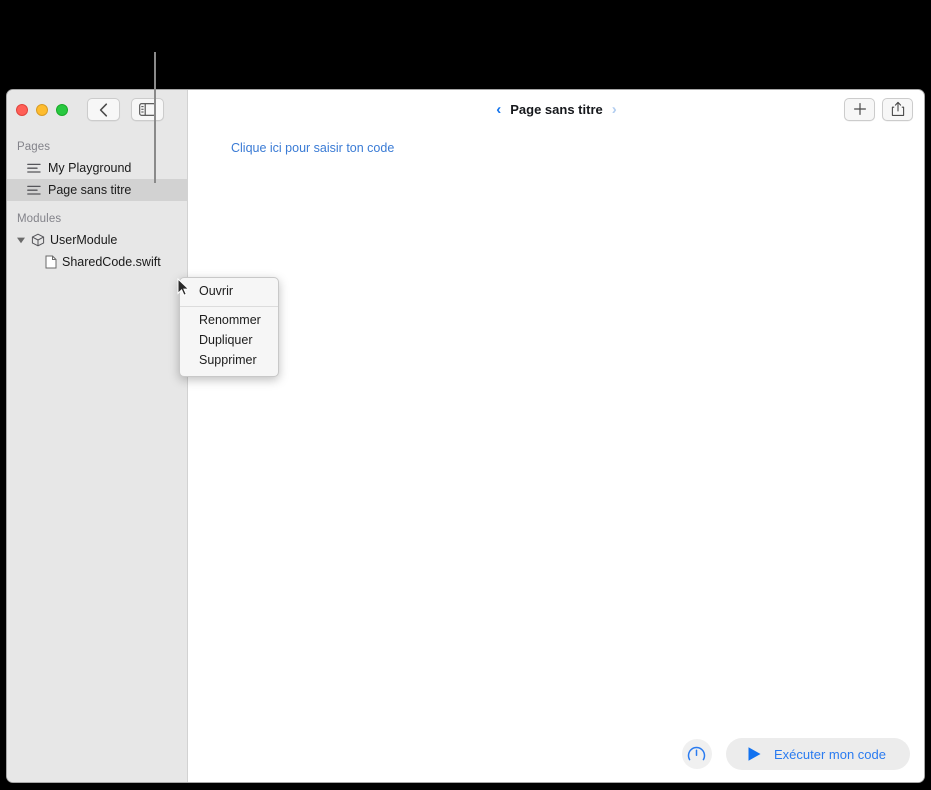  Describe the element at coordinates (155, 117) in the screenshot. I see `callout-line` at that location.